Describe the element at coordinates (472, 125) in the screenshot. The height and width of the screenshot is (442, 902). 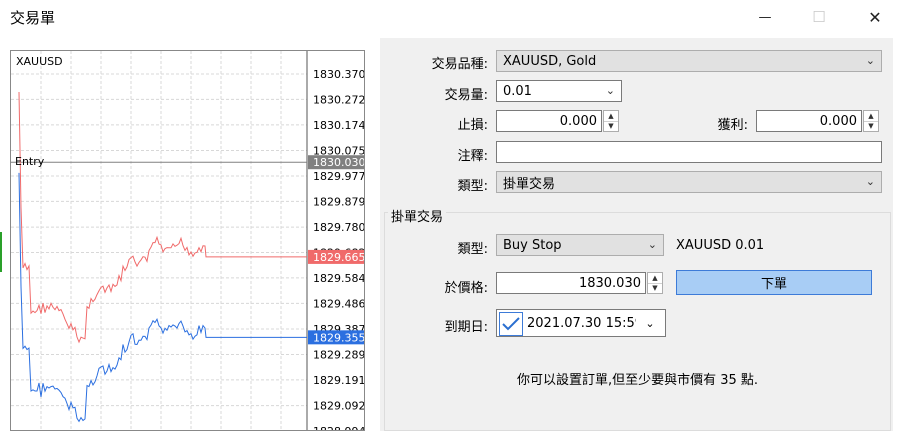
I see `stop-loss-label: 止損:` at that location.